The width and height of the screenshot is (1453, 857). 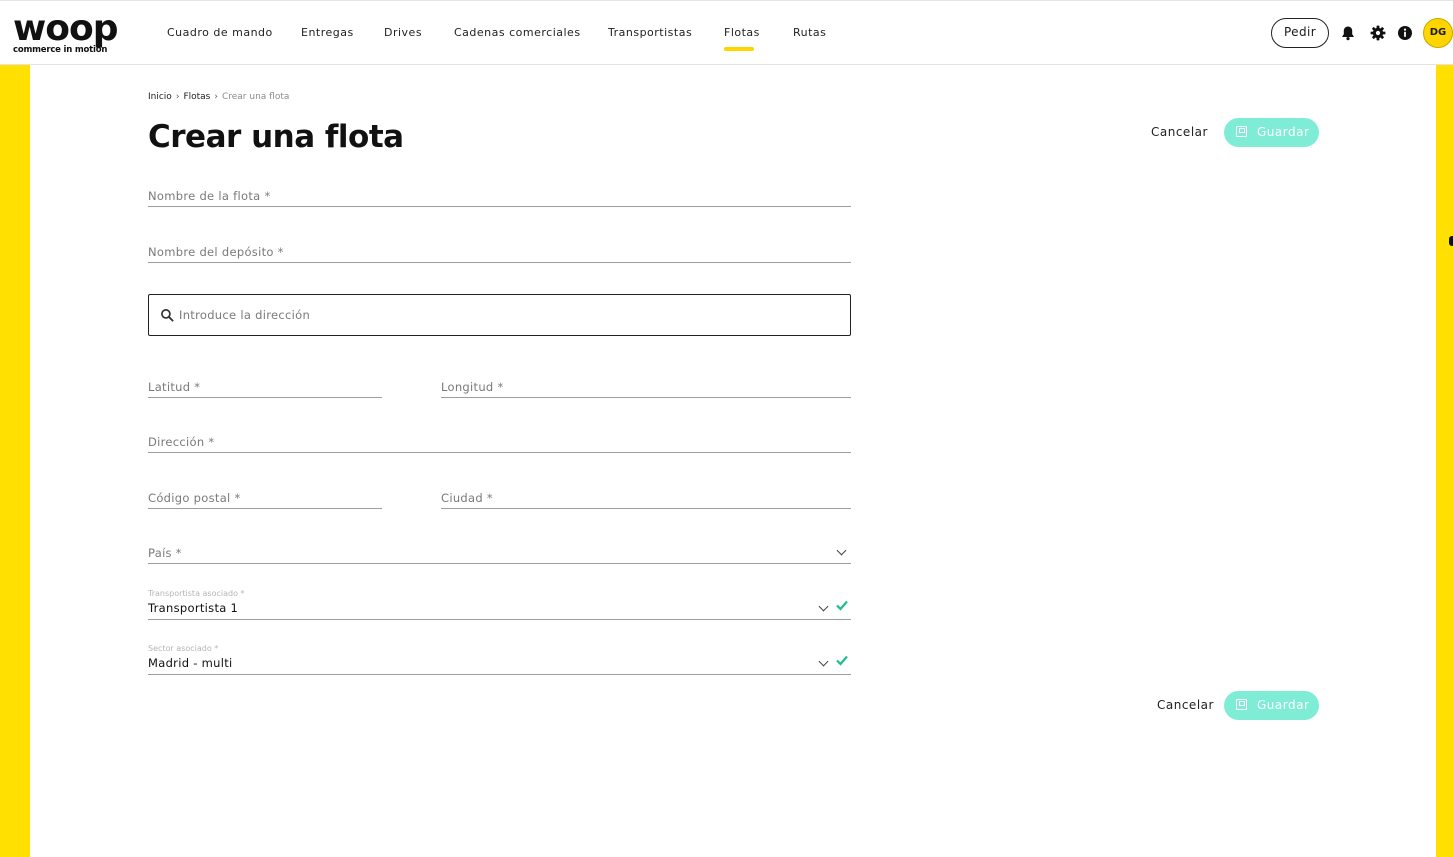 I want to click on breadcrumb-section: Flotas, so click(x=196, y=97).